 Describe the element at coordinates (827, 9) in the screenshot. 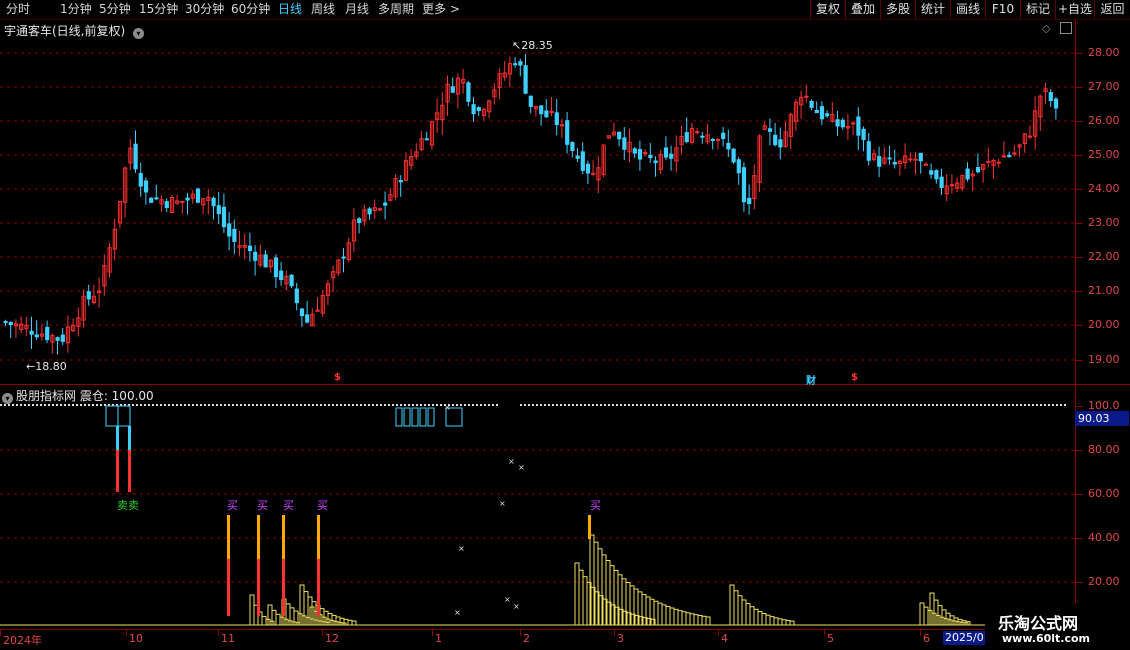

I see `fuquan-button: 复权` at that location.